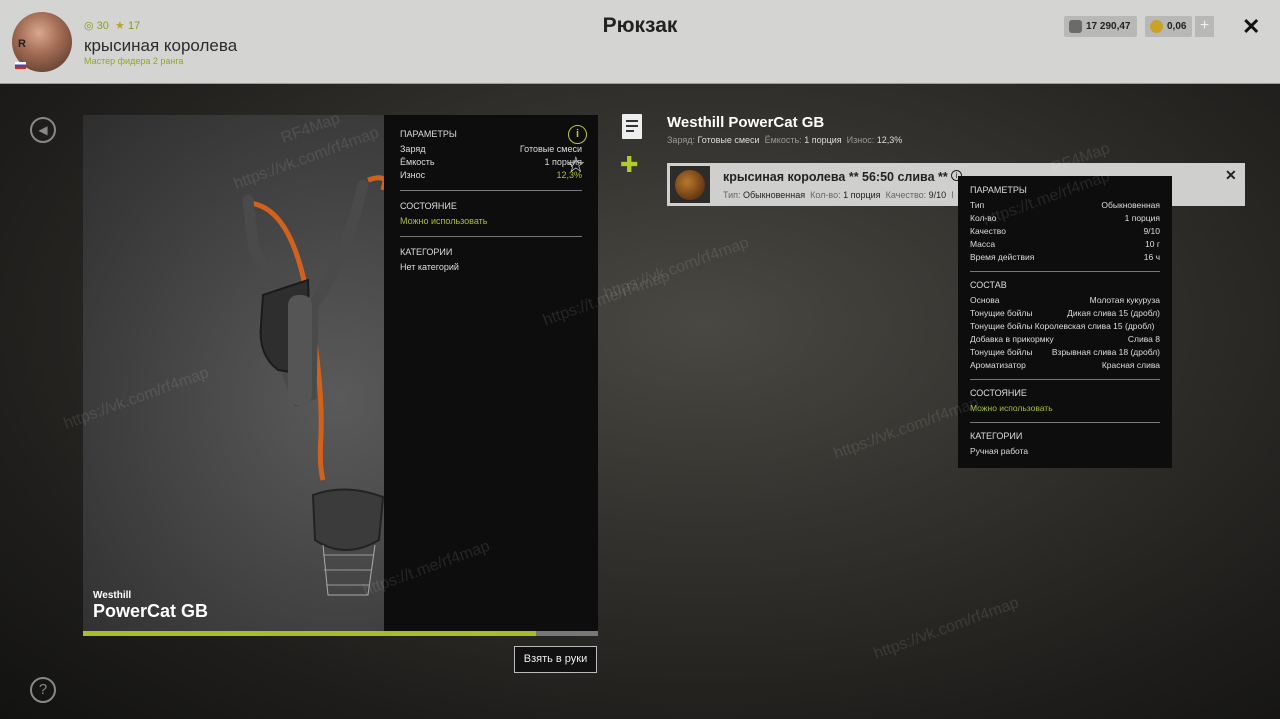 The image size is (1280, 719). I want to click on composition-row: Тонущие бойлы Взрывная слива 18 (дробл), so click(1065, 352).